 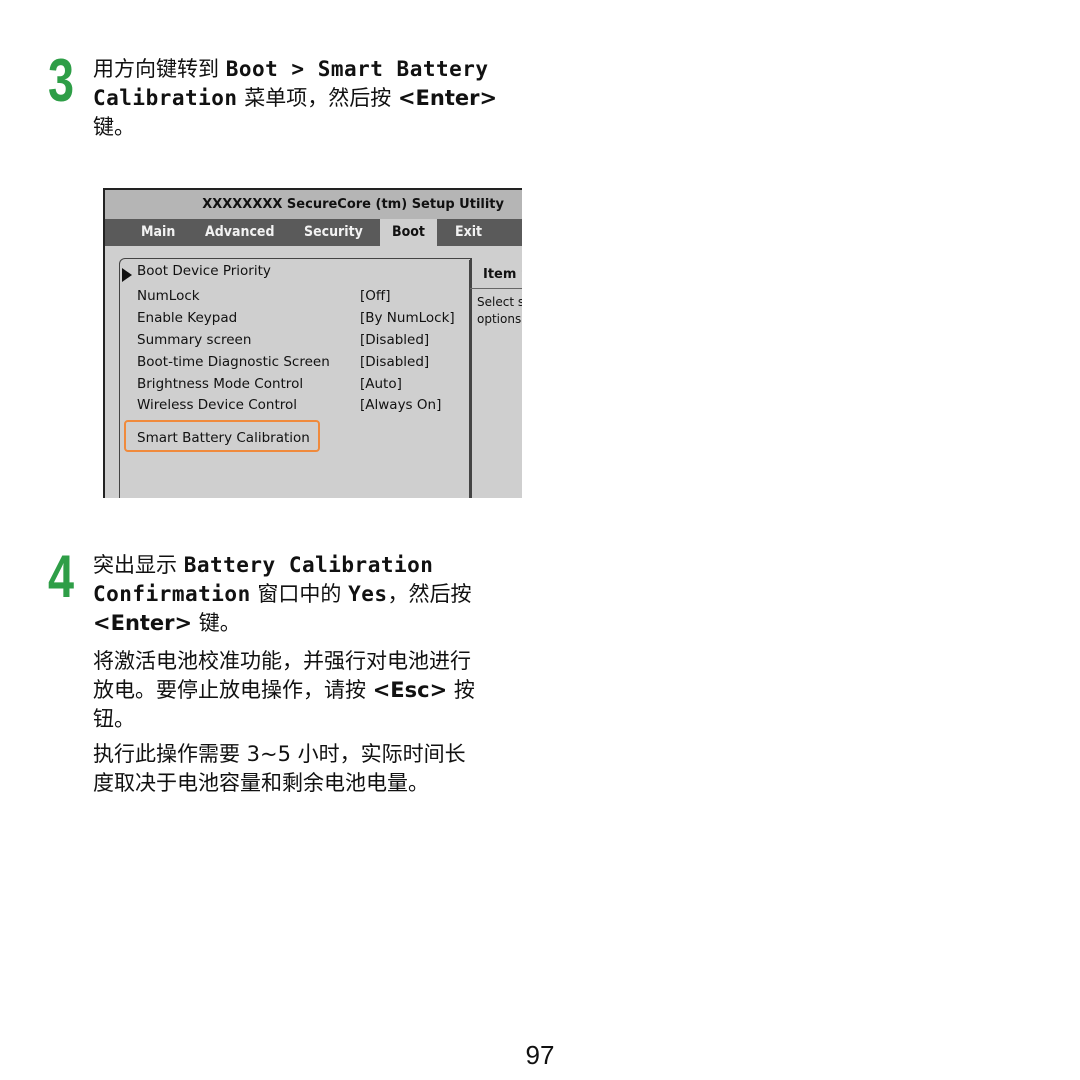 I want to click on submenu-boot-device-priority: Boot Device Priority, so click(x=196, y=272).